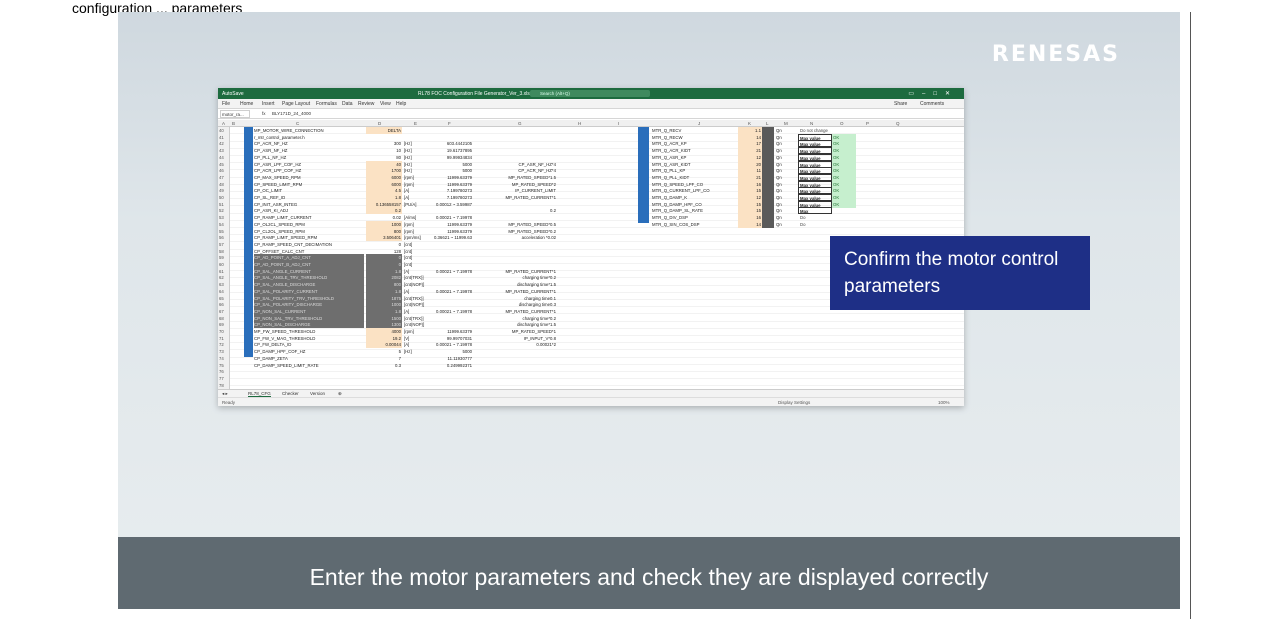 Image resolution: width=1282 pixels, height=619 pixels. What do you see at coordinates (671, 164) in the screenshot?
I see `qformat-name-cell: MTR_Q_ASR_KIDT` at bounding box center [671, 164].